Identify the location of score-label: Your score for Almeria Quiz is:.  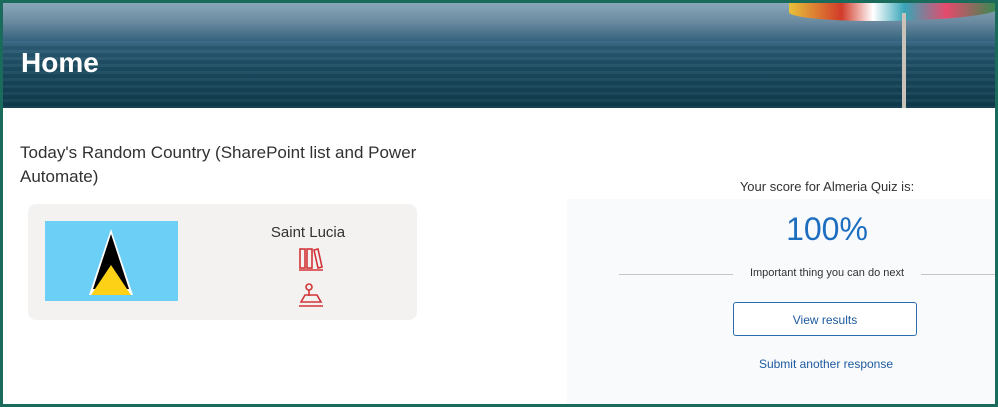
(827, 186).